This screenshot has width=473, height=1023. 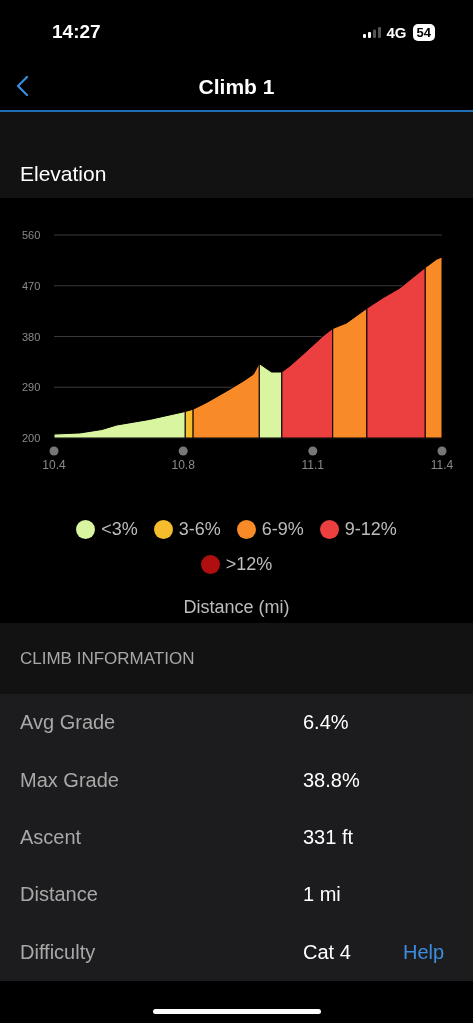 I want to click on row-label: Ascent, so click(x=51, y=837).